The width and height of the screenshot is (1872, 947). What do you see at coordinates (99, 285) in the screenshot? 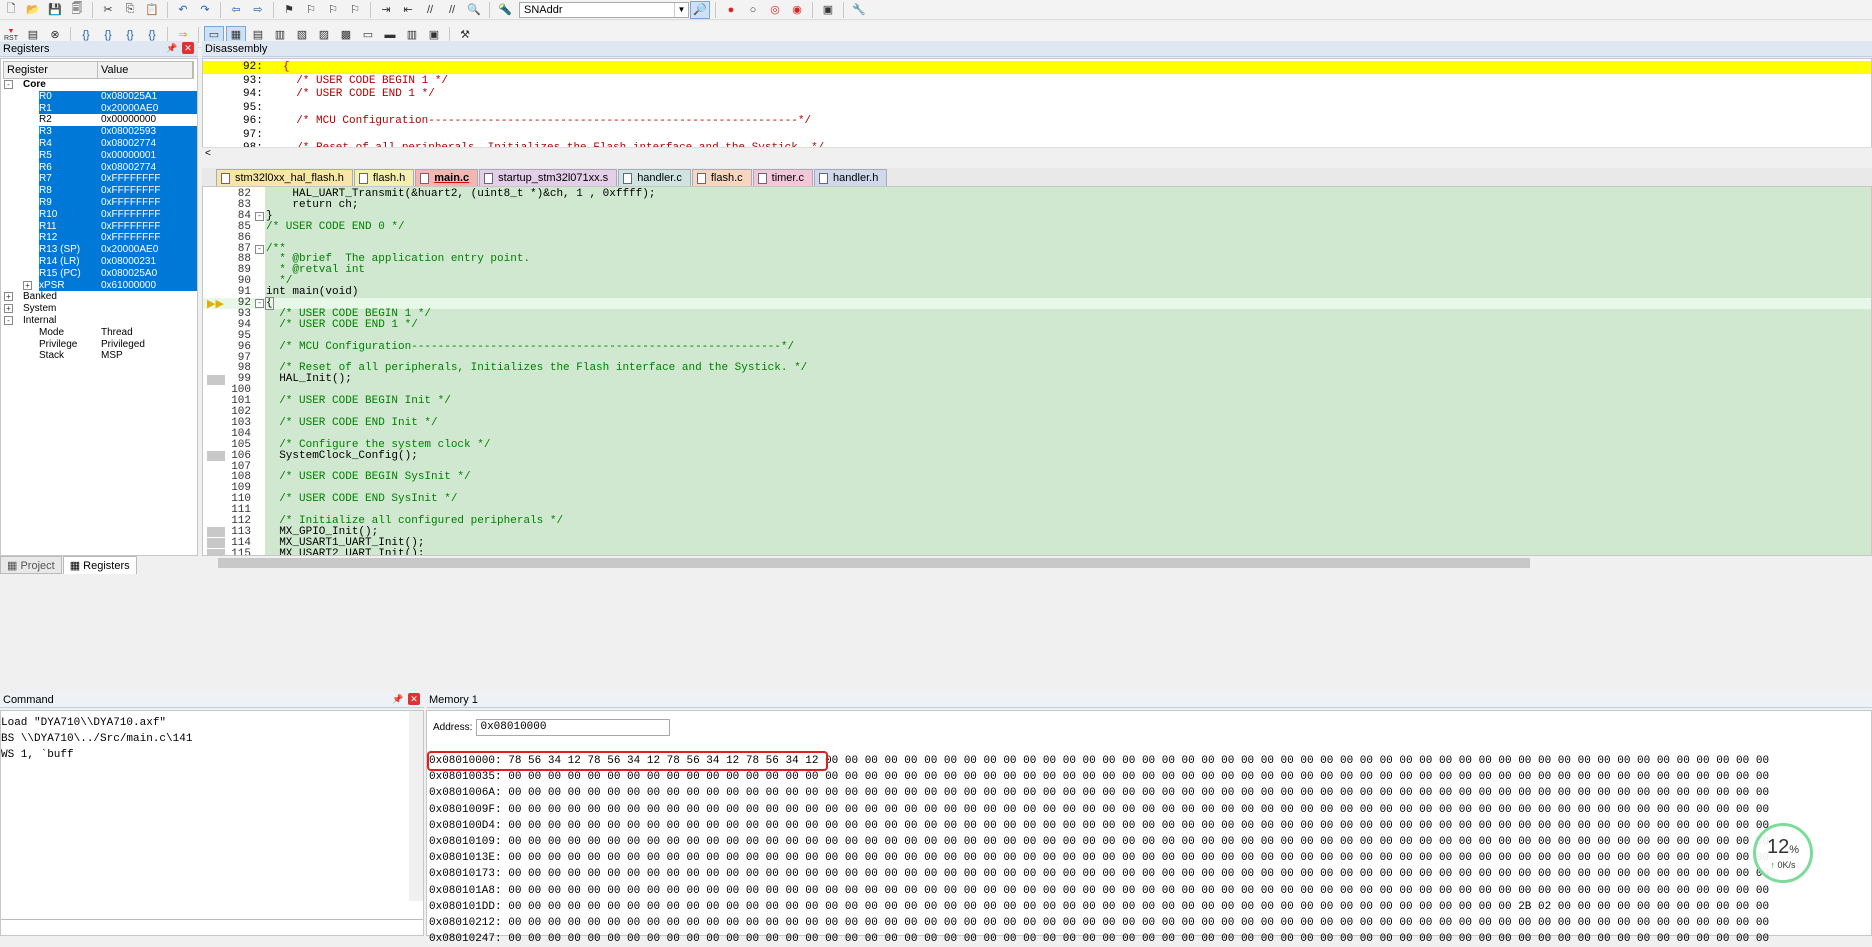
I see `register-row: xPSR 0x61000000 +` at bounding box center [99, 285].